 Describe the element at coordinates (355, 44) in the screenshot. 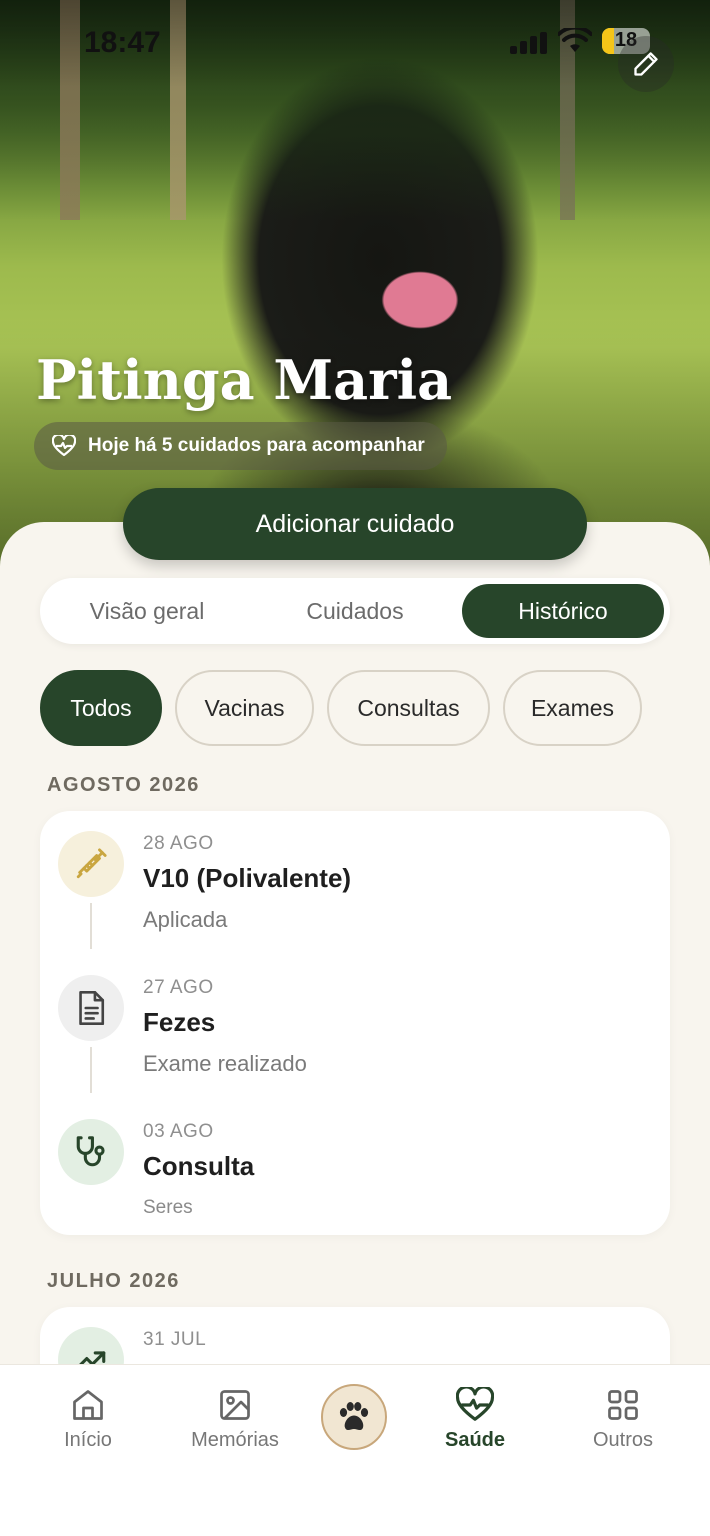

I see `status-bar: 18:47 18` at that location.